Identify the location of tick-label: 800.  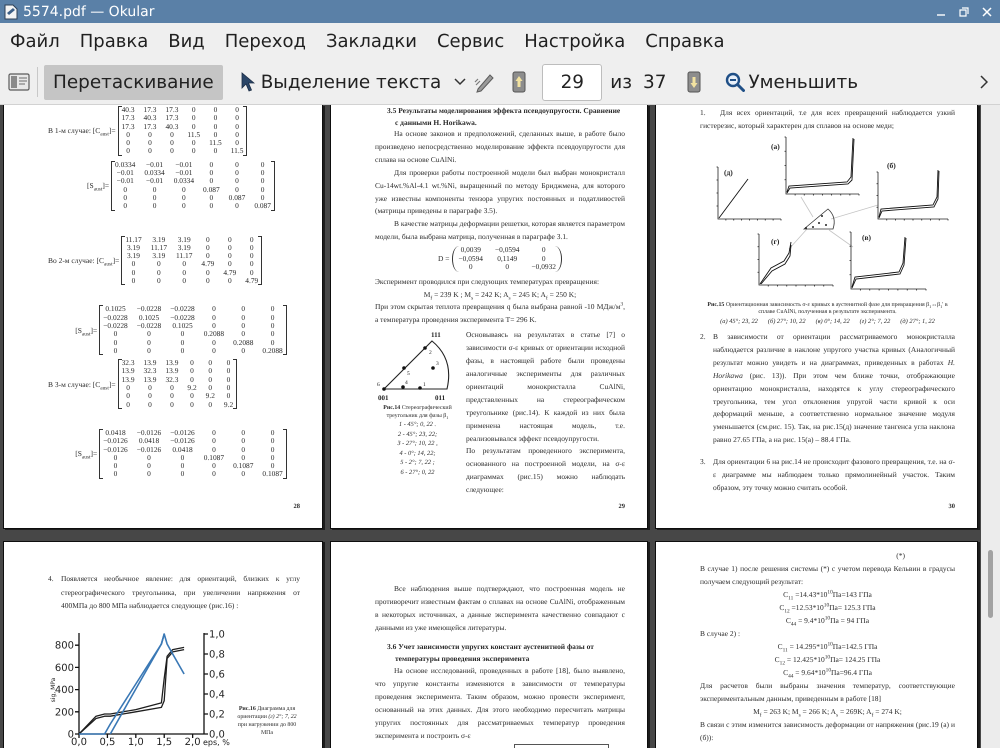
(64, 646).